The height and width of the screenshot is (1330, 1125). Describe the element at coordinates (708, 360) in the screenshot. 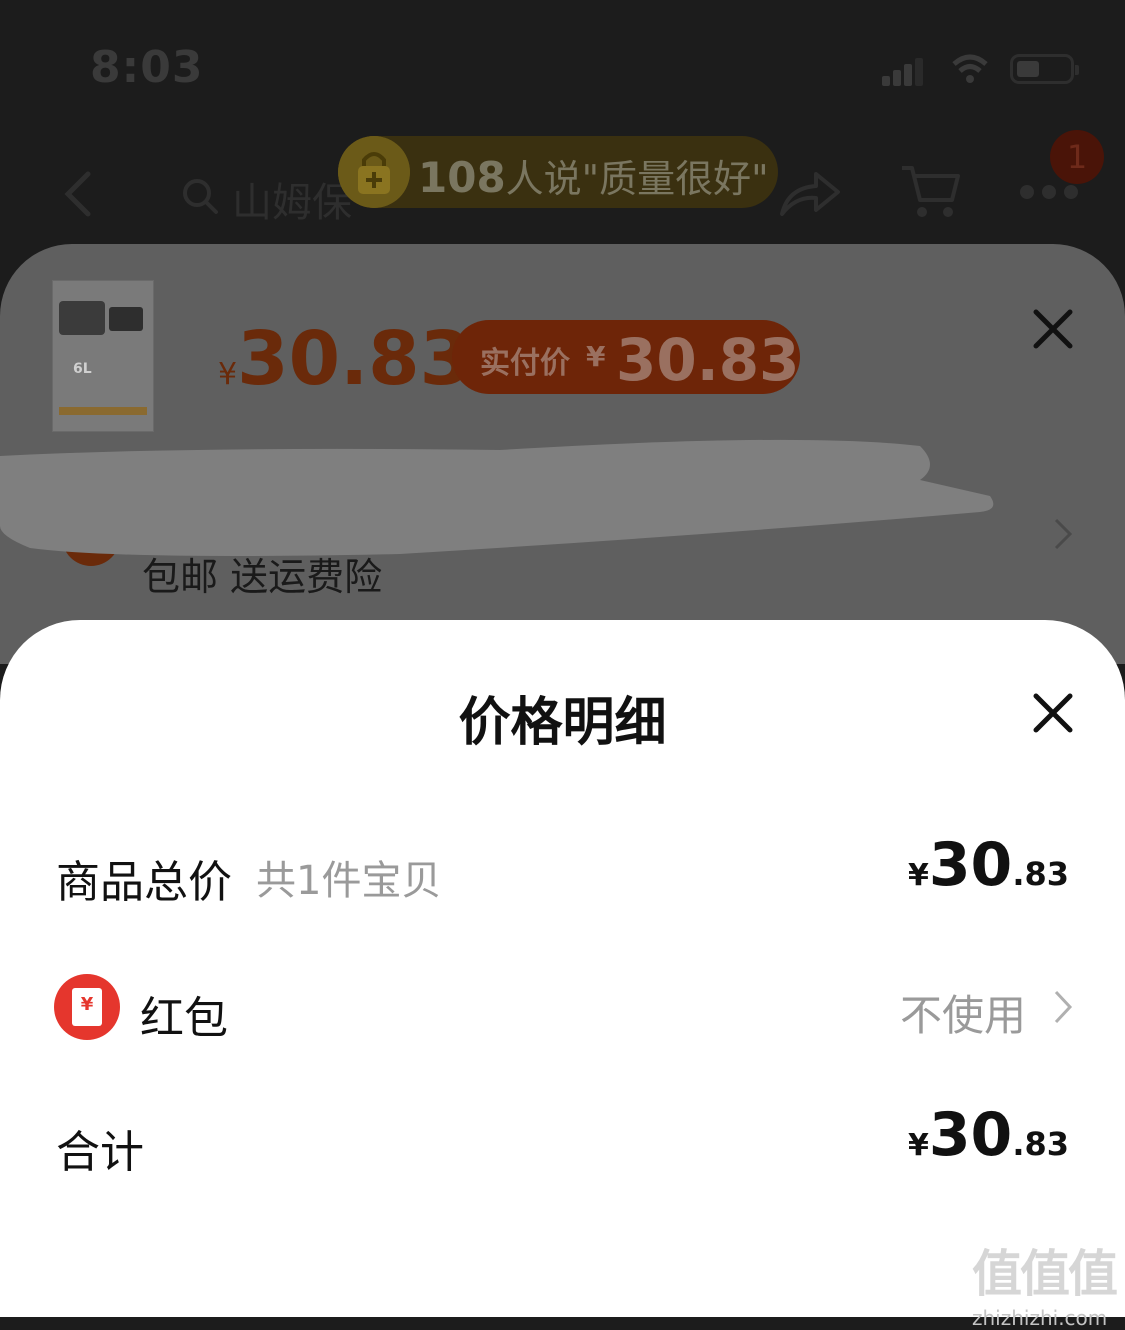

I see `paid-price-value: 30.83` at that location.